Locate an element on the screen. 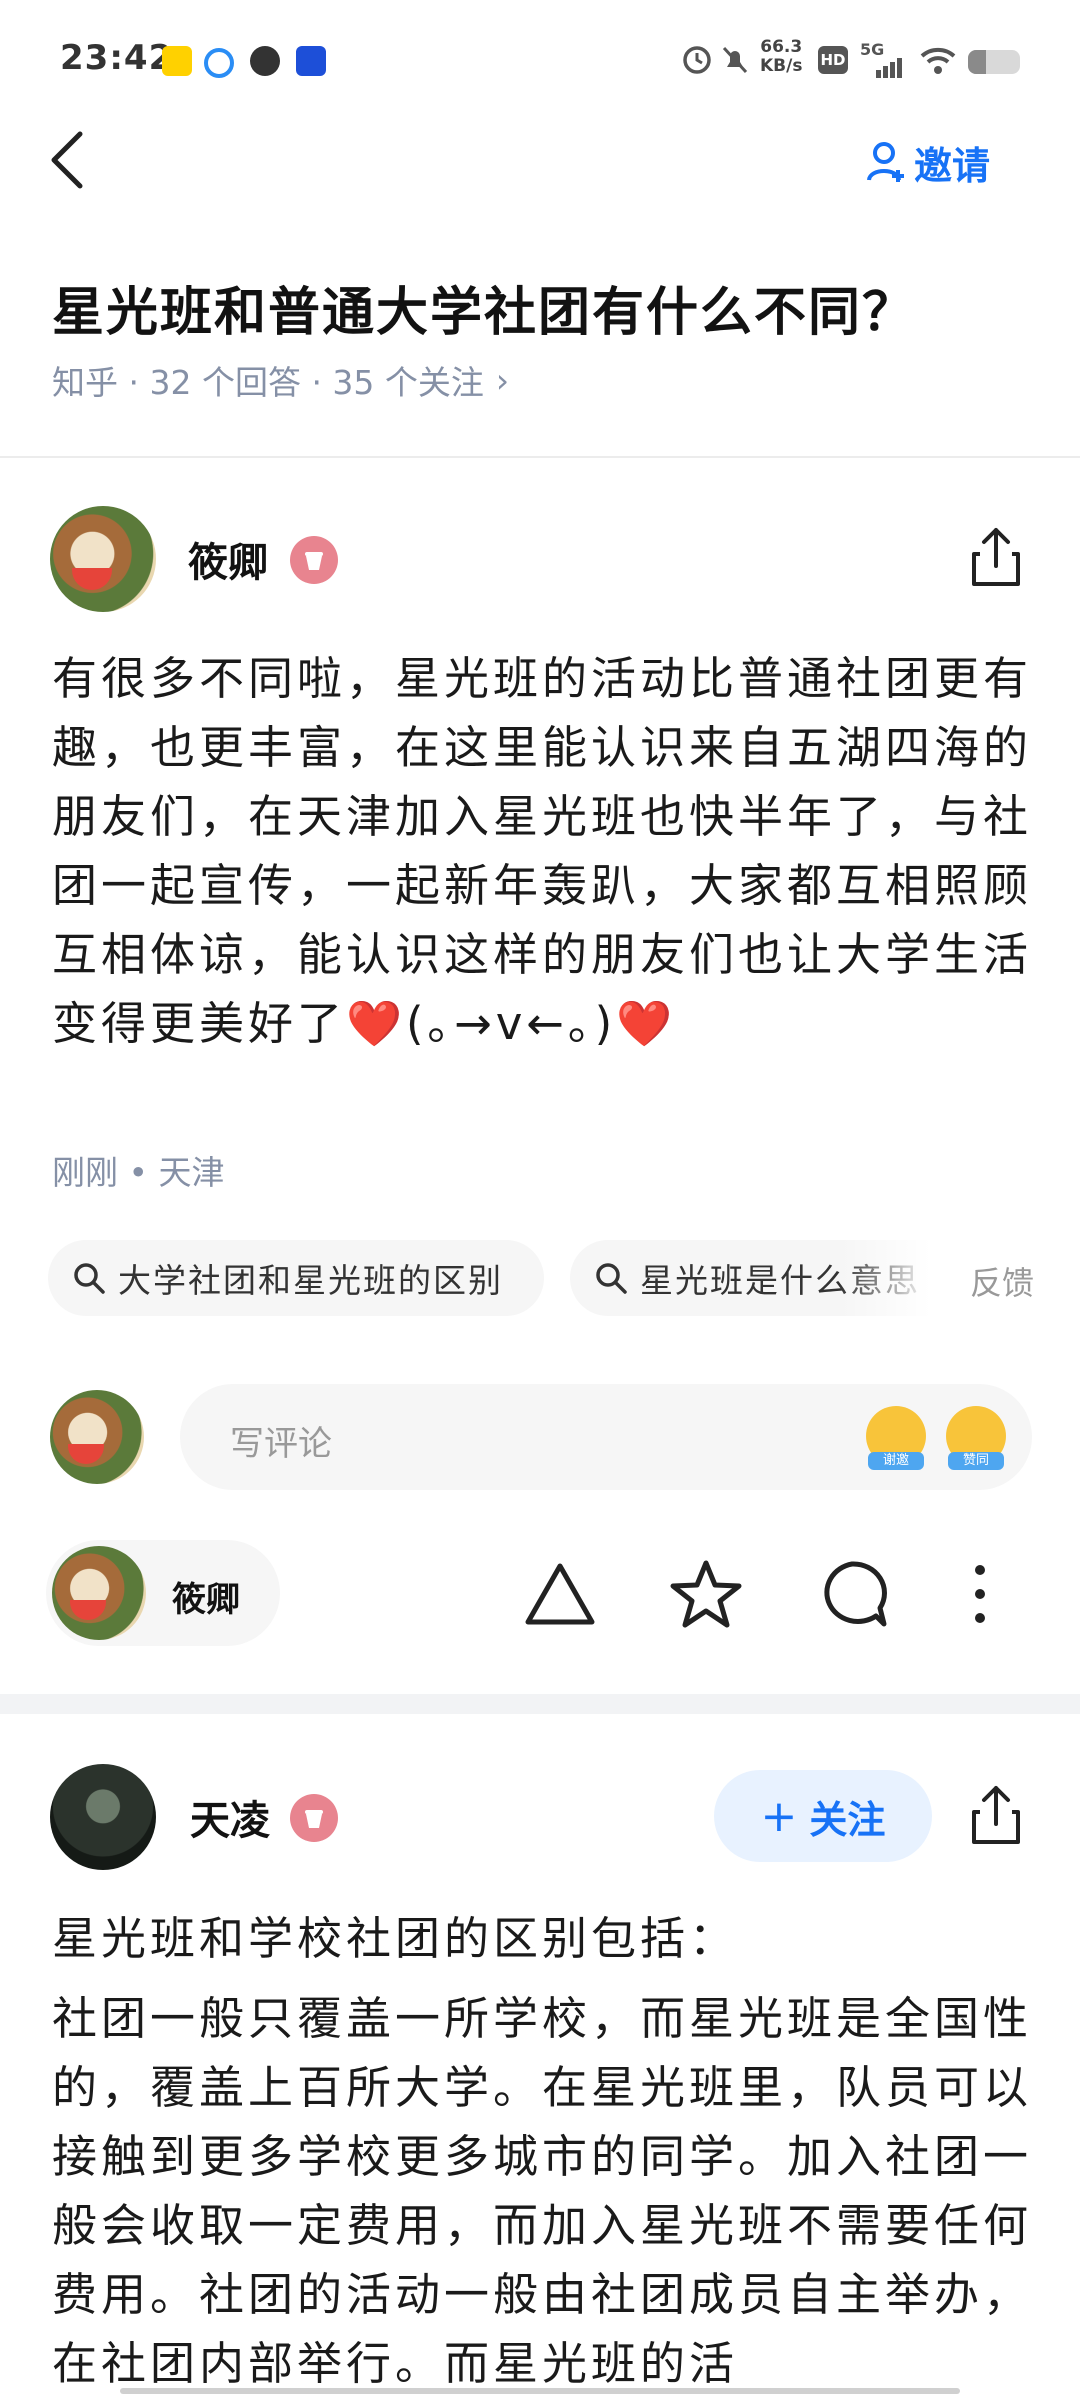 This screenshot has width=1080, height=2400. mute-icon is located at coordinates (735, 60).